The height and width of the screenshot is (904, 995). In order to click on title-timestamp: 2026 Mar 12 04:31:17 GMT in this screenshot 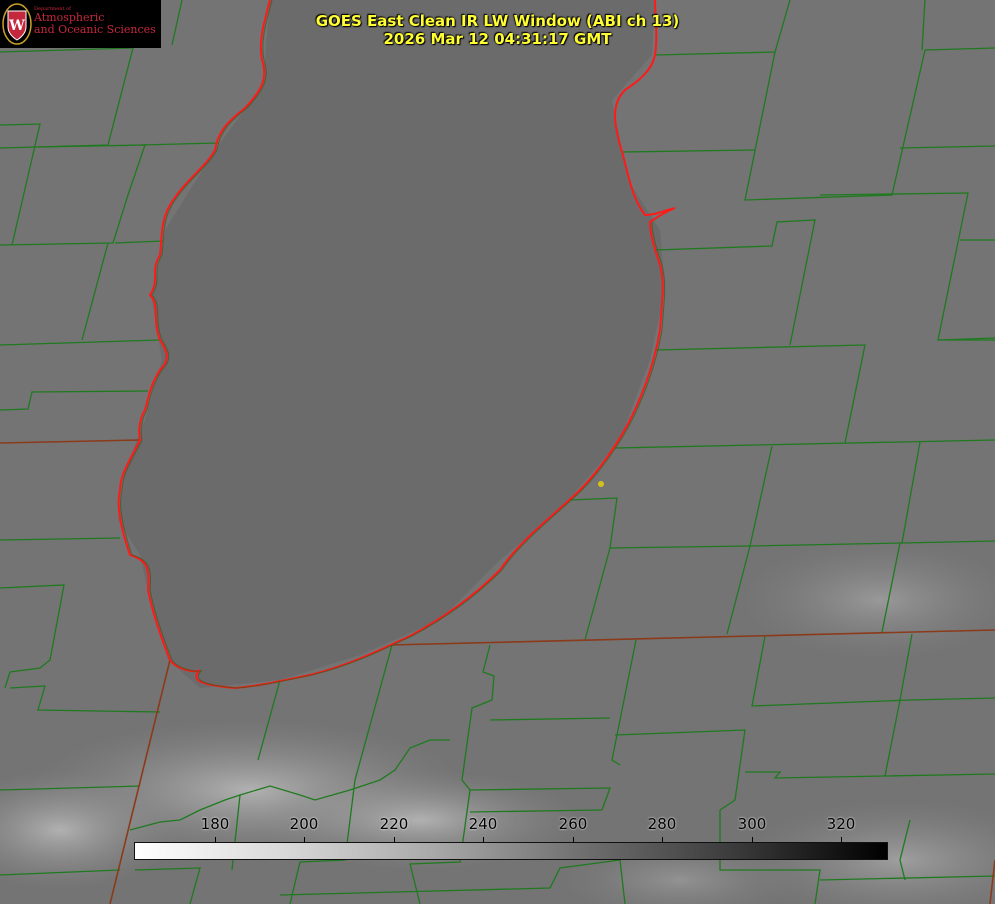, I will do `click(497, 39)`.